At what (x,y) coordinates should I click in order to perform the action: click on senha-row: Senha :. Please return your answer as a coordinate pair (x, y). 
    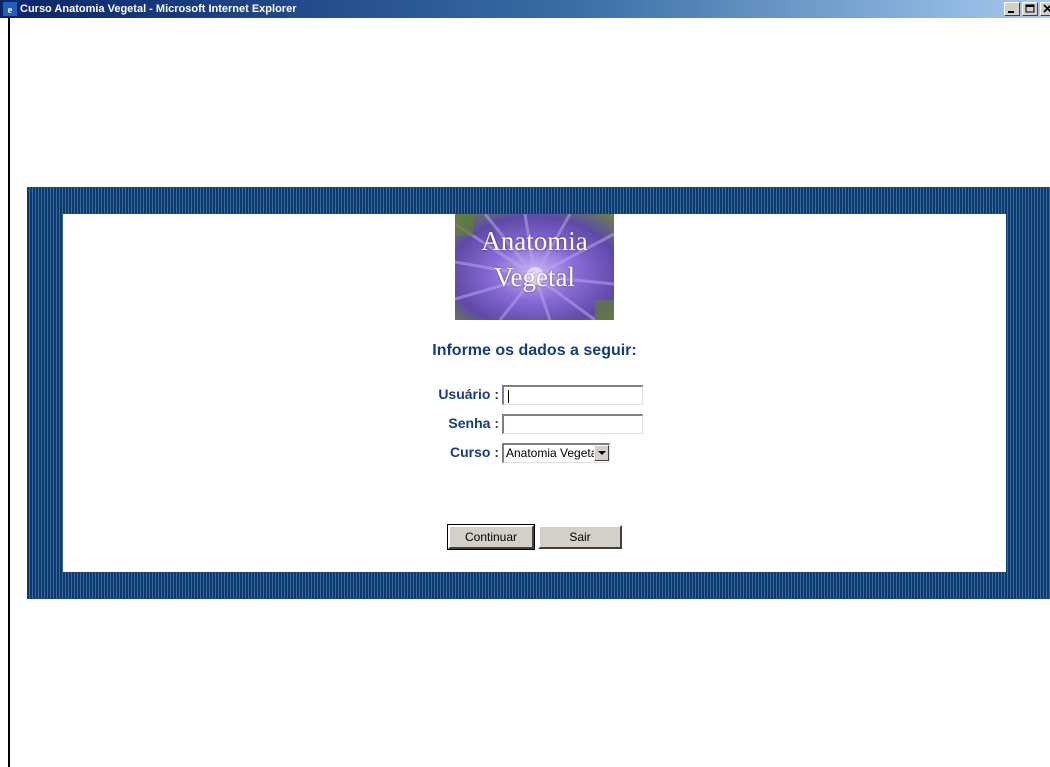
    Looking at the image, I should click on (446, 424).